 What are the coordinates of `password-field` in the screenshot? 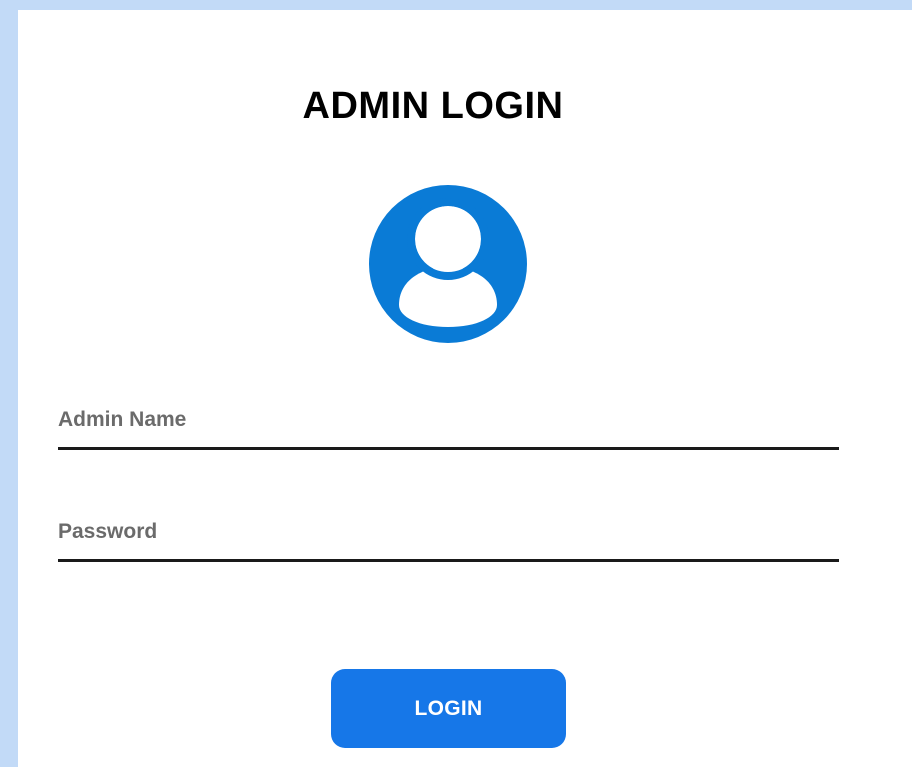 It's located at (448, 536).